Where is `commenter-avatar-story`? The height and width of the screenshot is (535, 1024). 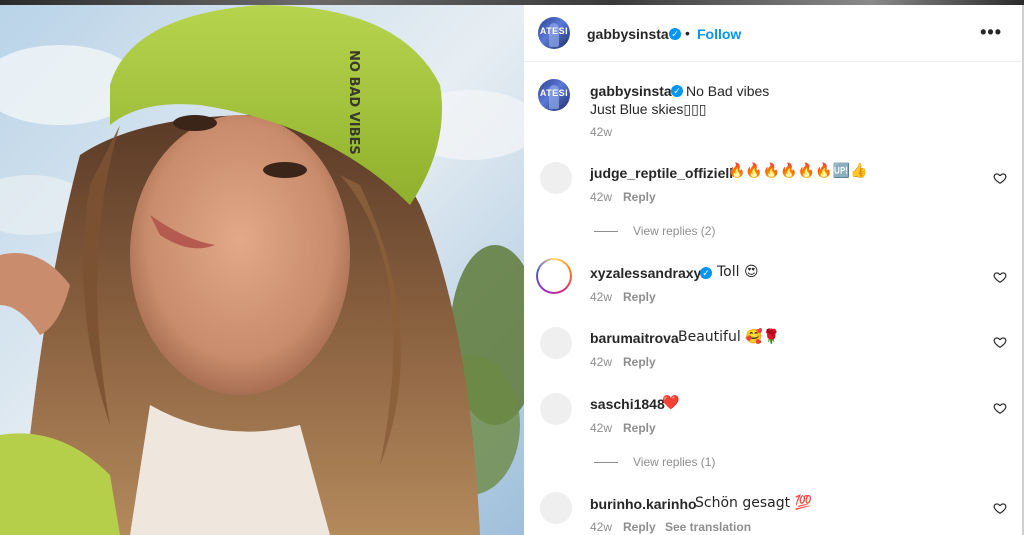 commenter-avatar-story is located at coordinates (554, 276).